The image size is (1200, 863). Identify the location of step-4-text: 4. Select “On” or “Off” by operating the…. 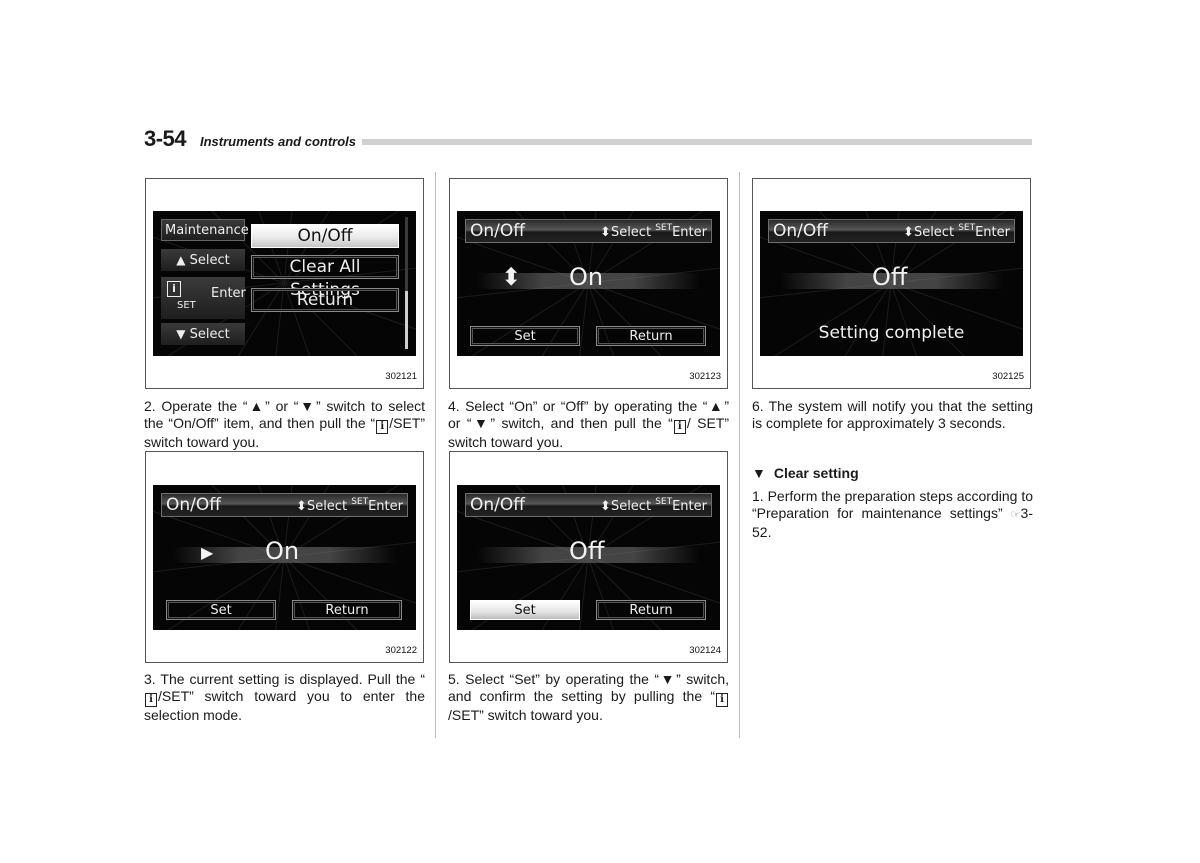
(588, 424).